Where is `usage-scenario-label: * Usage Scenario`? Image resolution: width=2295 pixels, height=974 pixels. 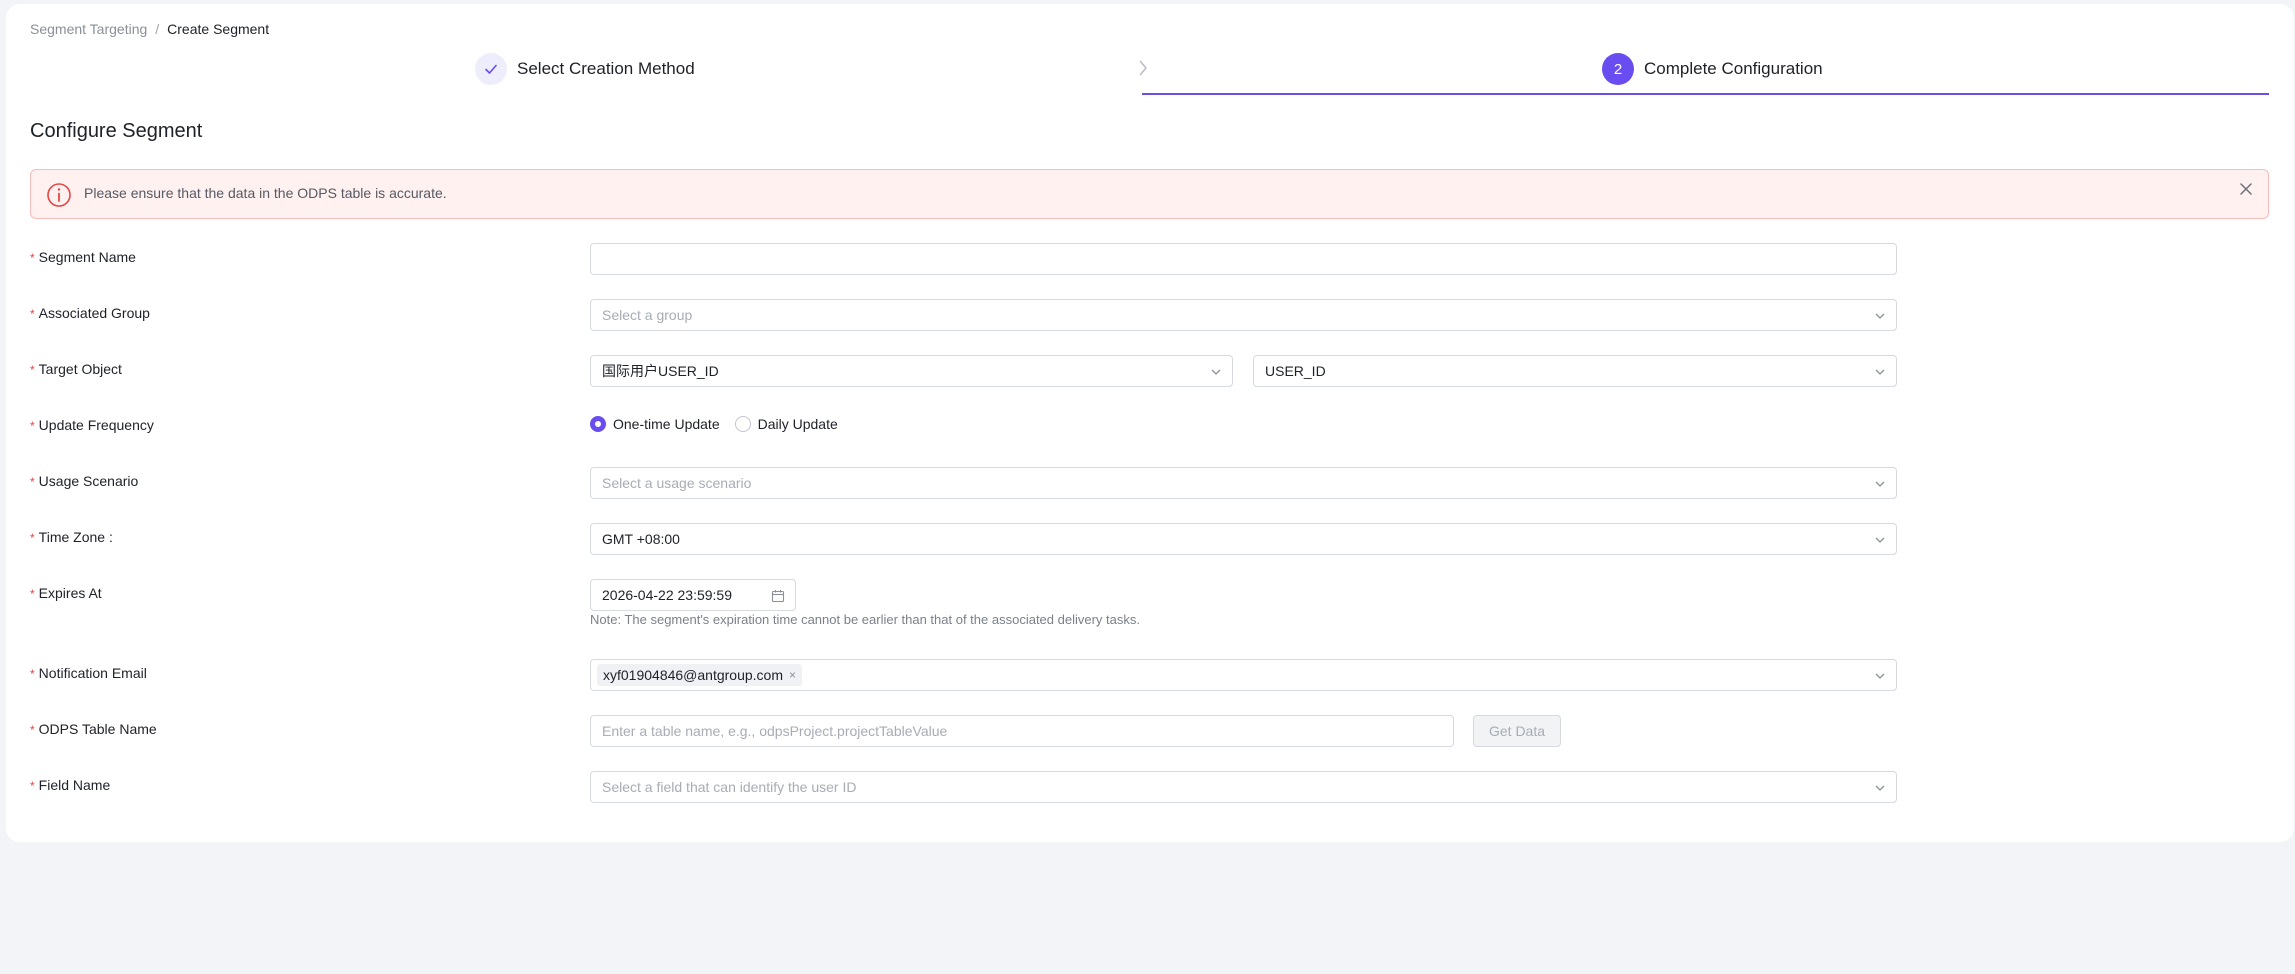 usage-scenario-label: * Usage Scenario is located at coordinates (84, 481).